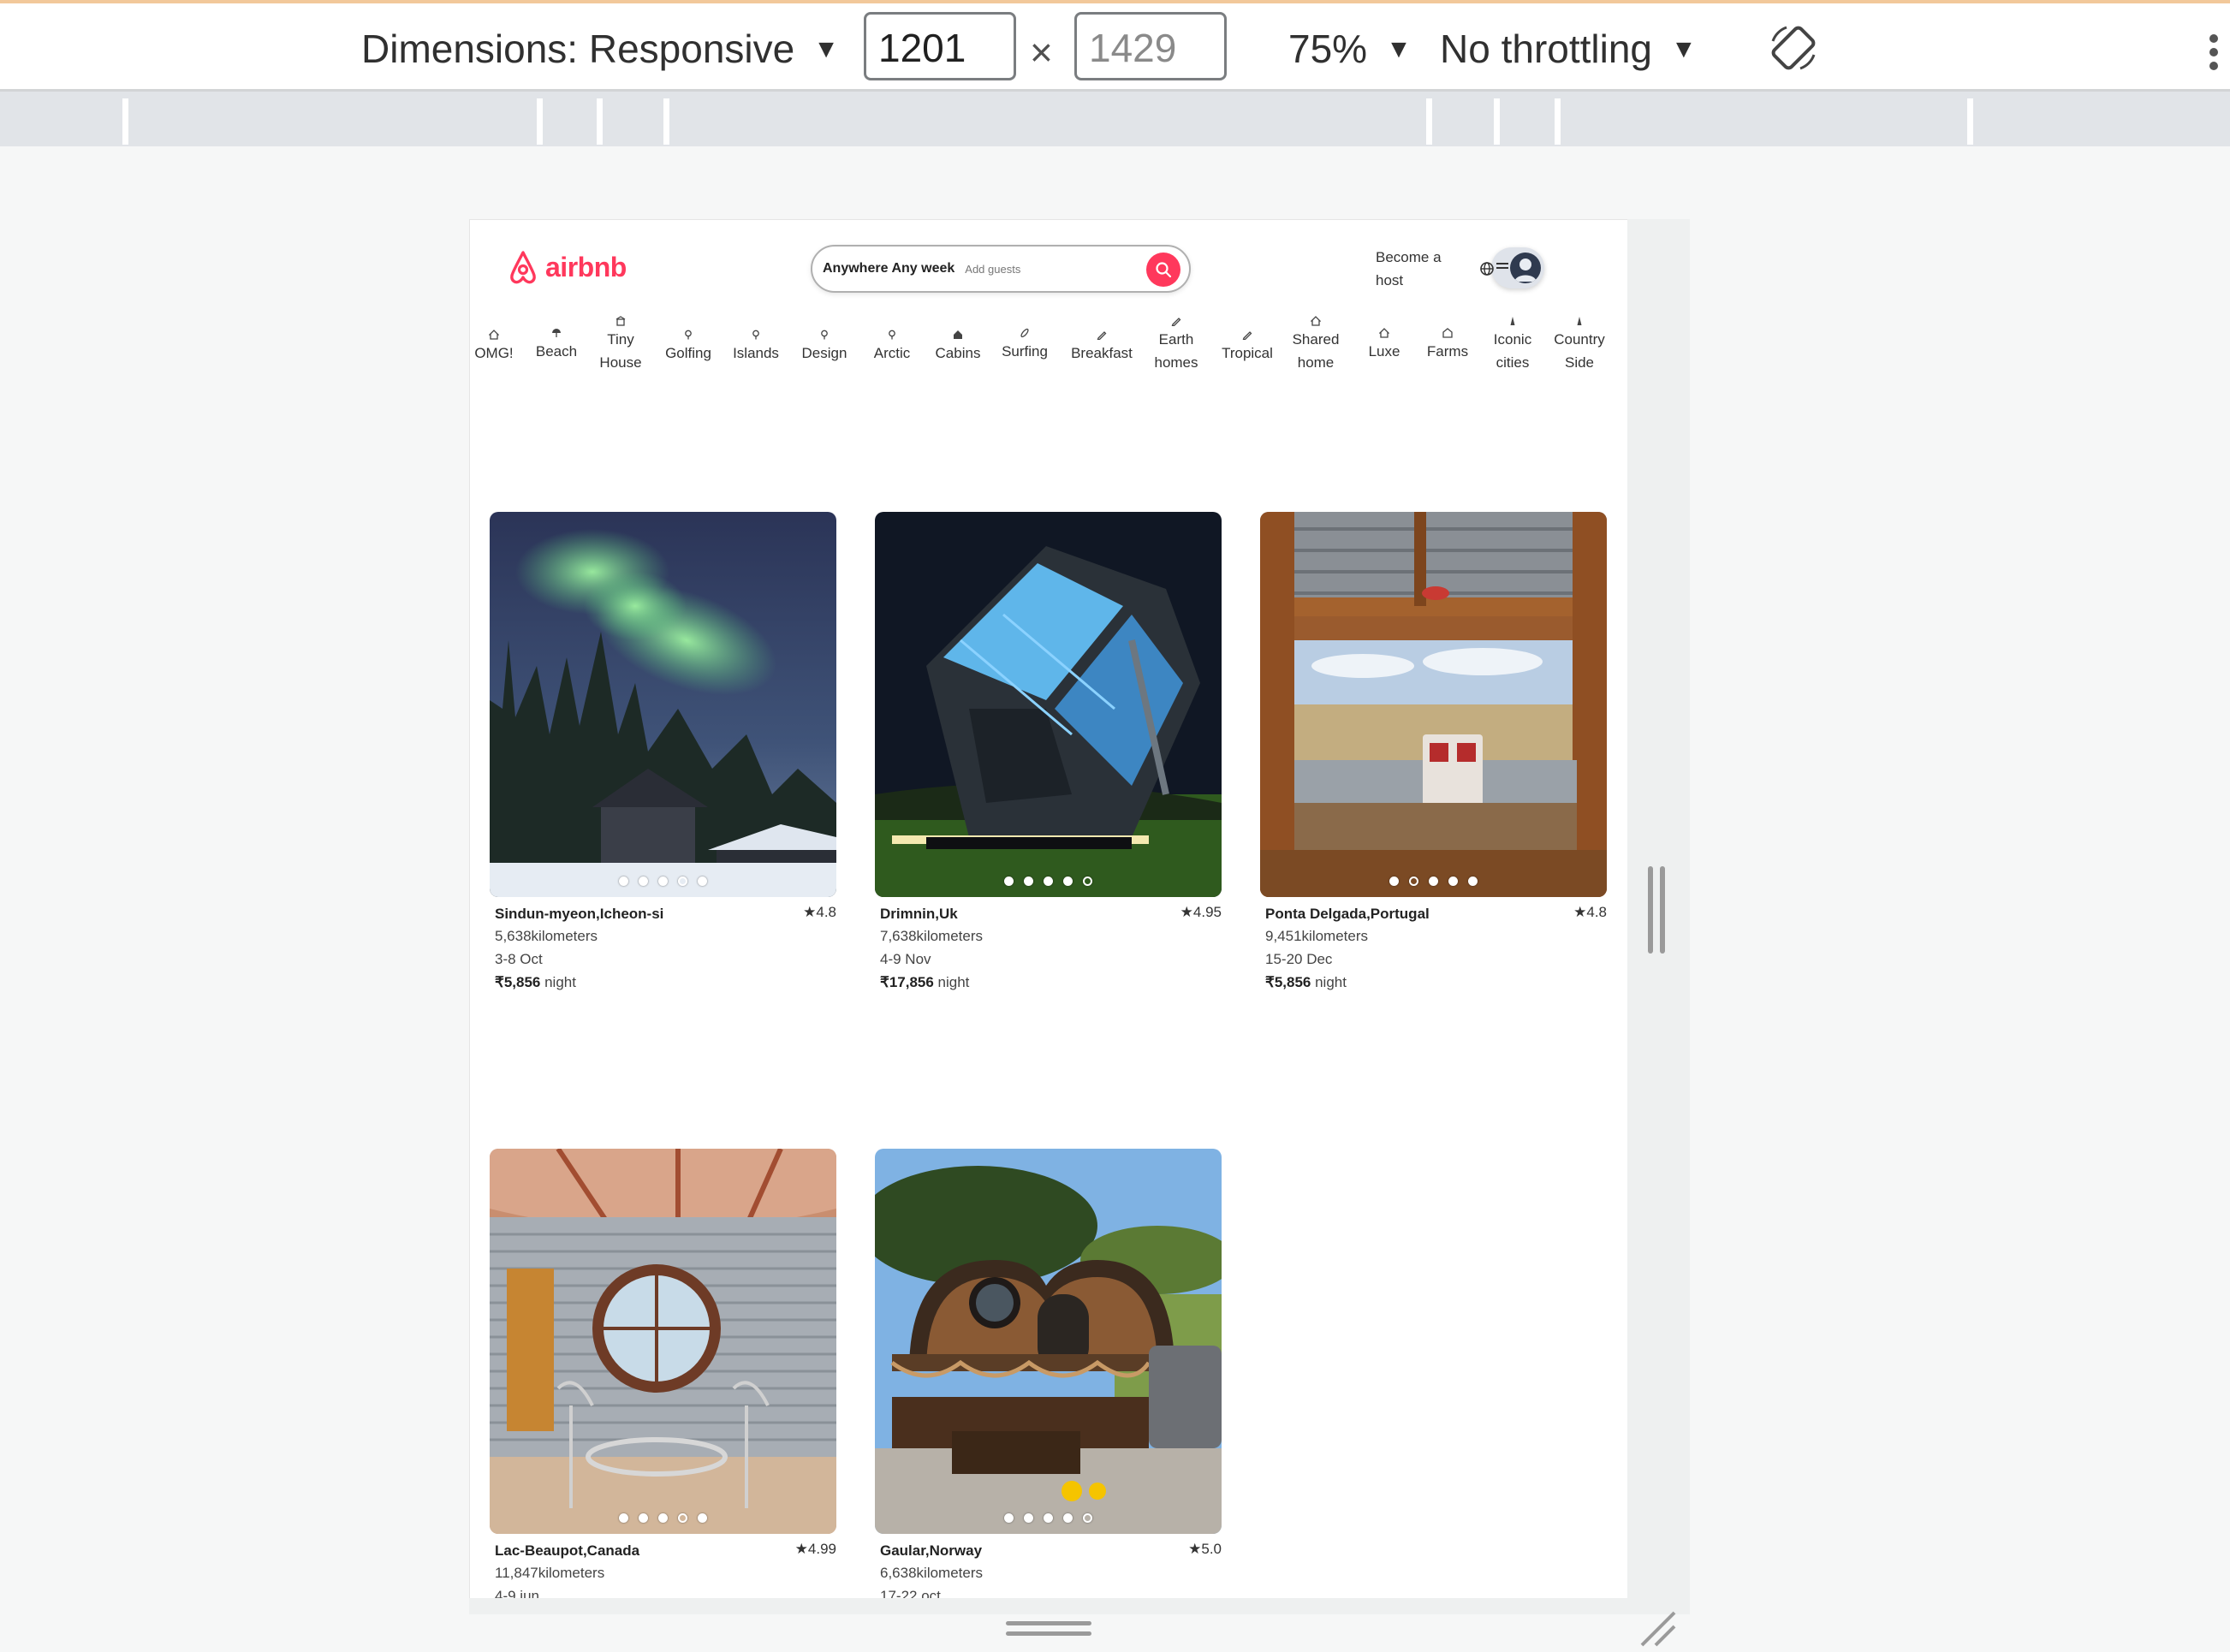 This screenshot has height=1652, width=2230. I want to click on listing-dates: 4-9 Nov, so click(905, 959).